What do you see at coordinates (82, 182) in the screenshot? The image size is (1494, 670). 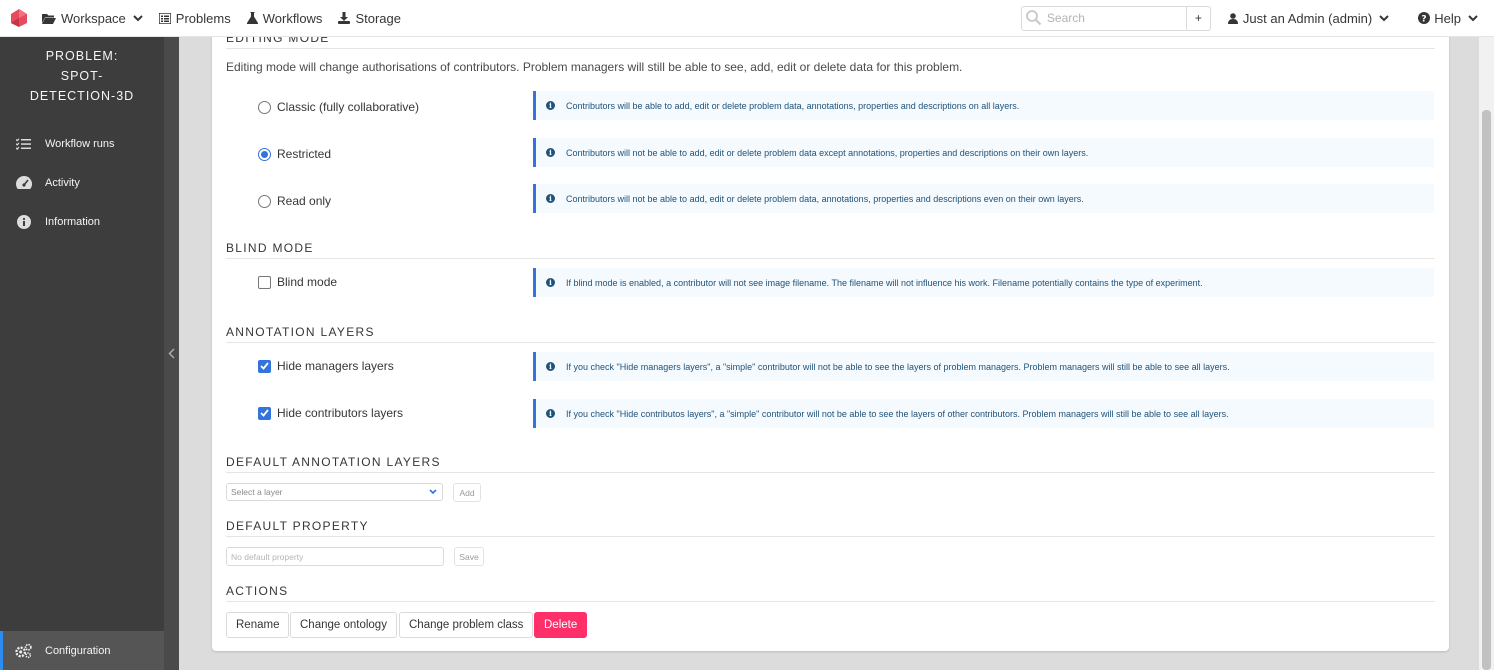 I see `sidebar-item-activity: Activity` at bounding box center [82, 182].